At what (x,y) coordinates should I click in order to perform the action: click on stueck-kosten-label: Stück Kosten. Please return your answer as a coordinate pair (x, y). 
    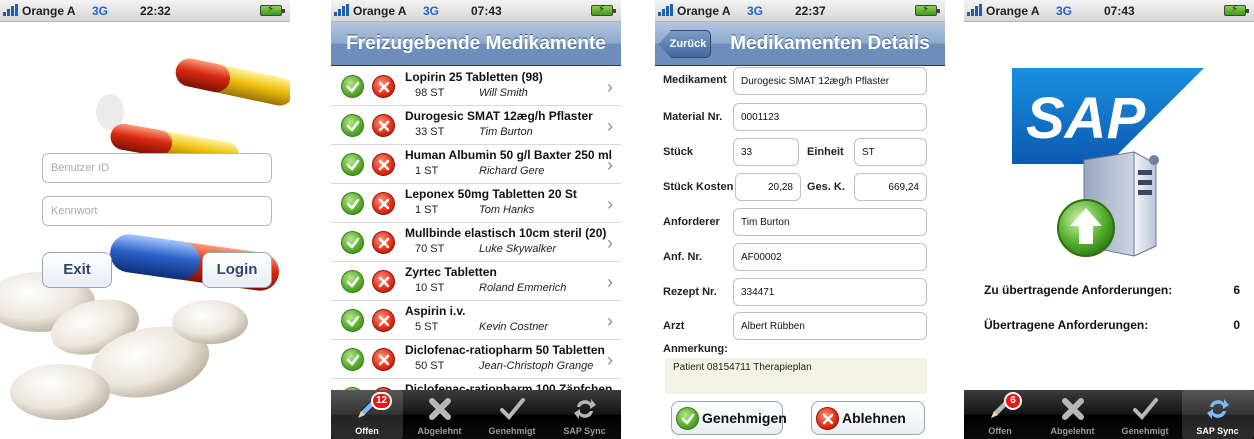
    Looking at the image, I should click on (698, 187).